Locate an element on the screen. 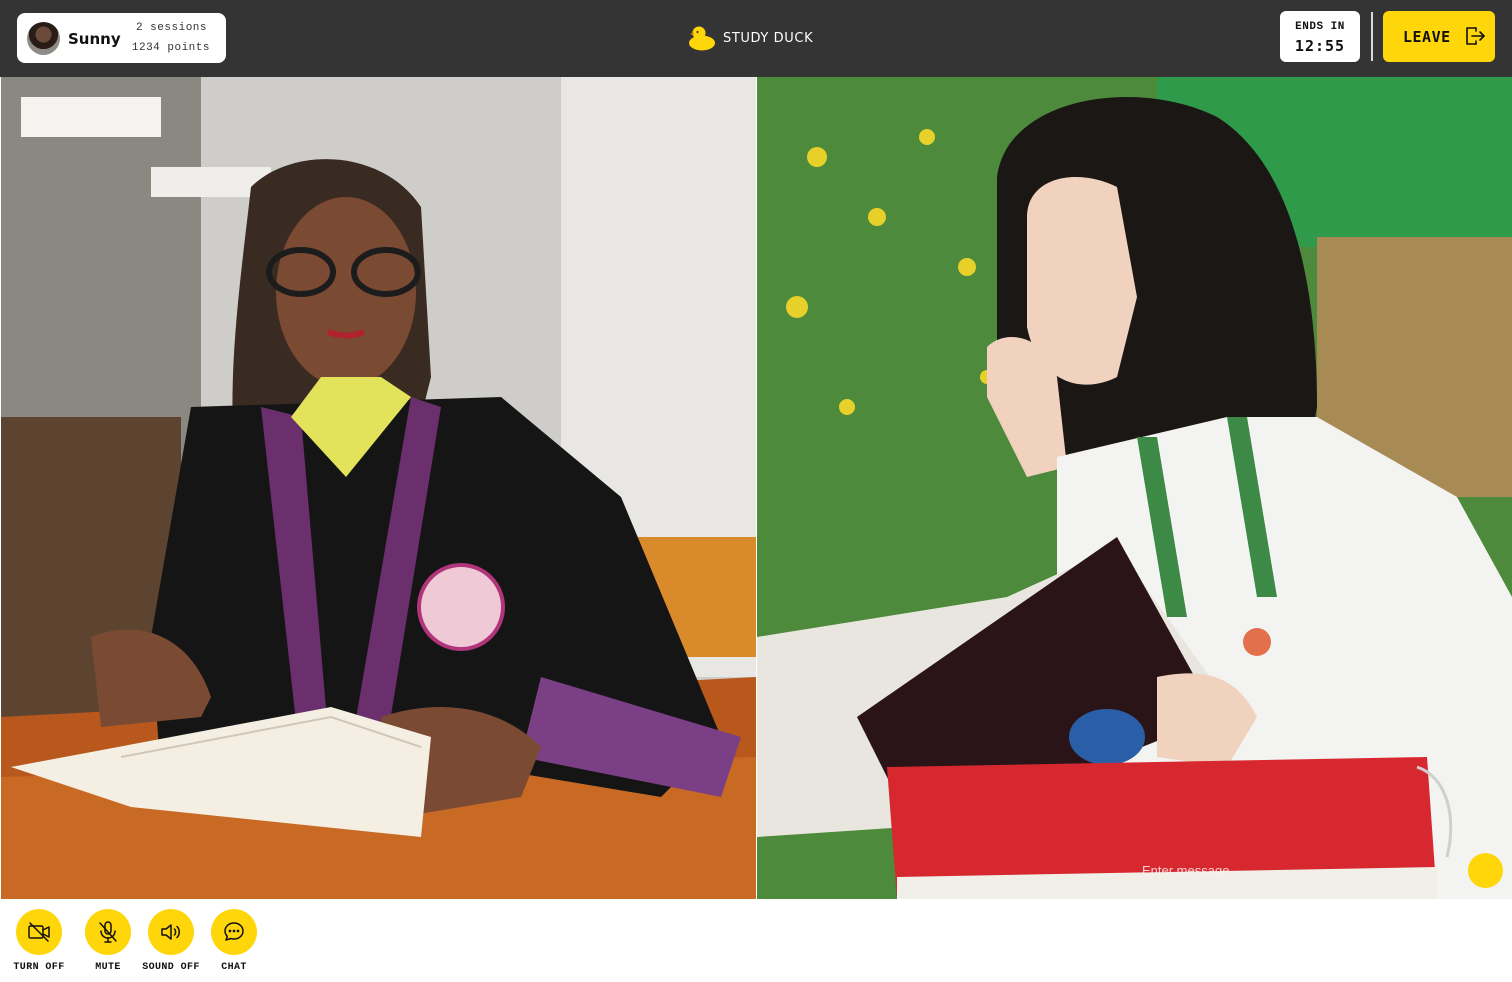  duck-icon is located at coordinates (702, 38).